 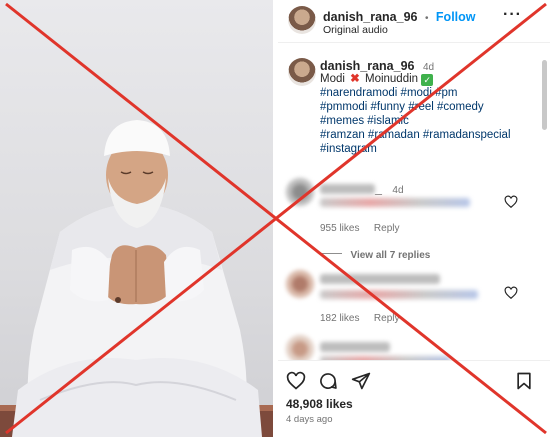 I want to click on post-likes: 48,908 likes, so click(x=319, y=404).